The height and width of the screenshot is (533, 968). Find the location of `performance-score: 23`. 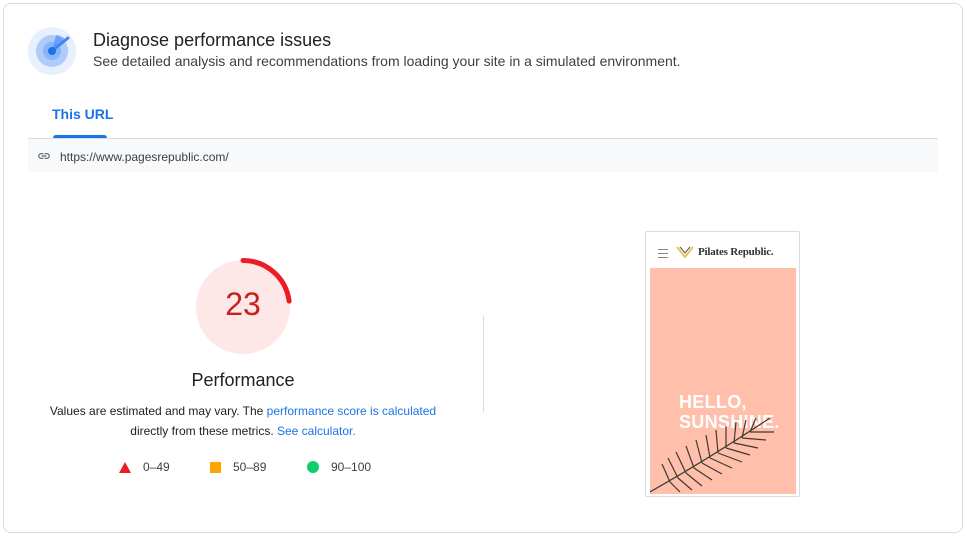

performance-score: 23 is located at coordinates (243, 304).